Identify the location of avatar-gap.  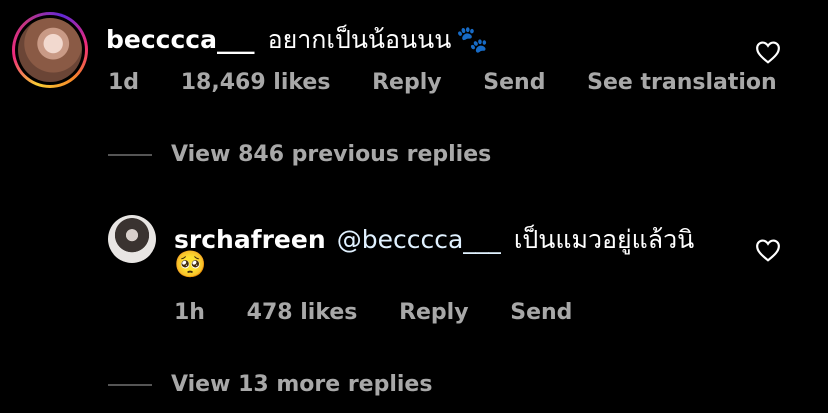
(50, 50).